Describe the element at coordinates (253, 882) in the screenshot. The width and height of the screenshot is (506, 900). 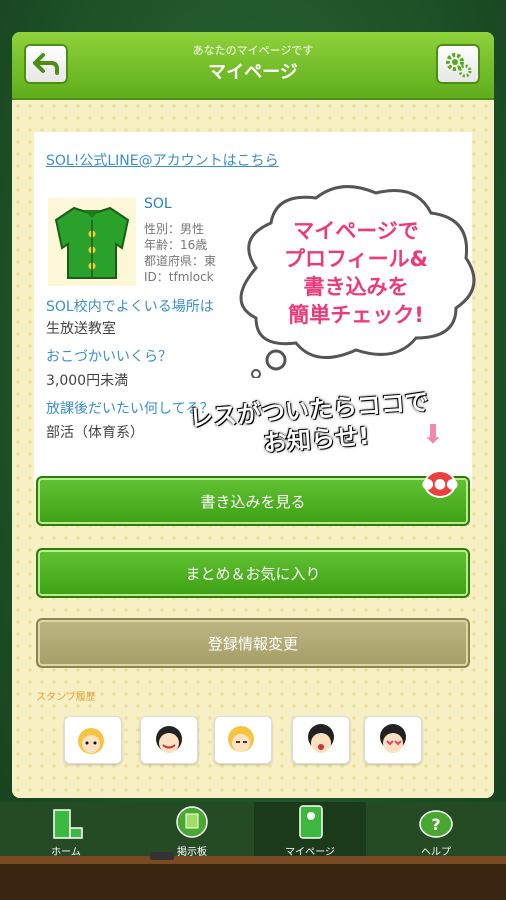
I see `chalk-tray` at that location.